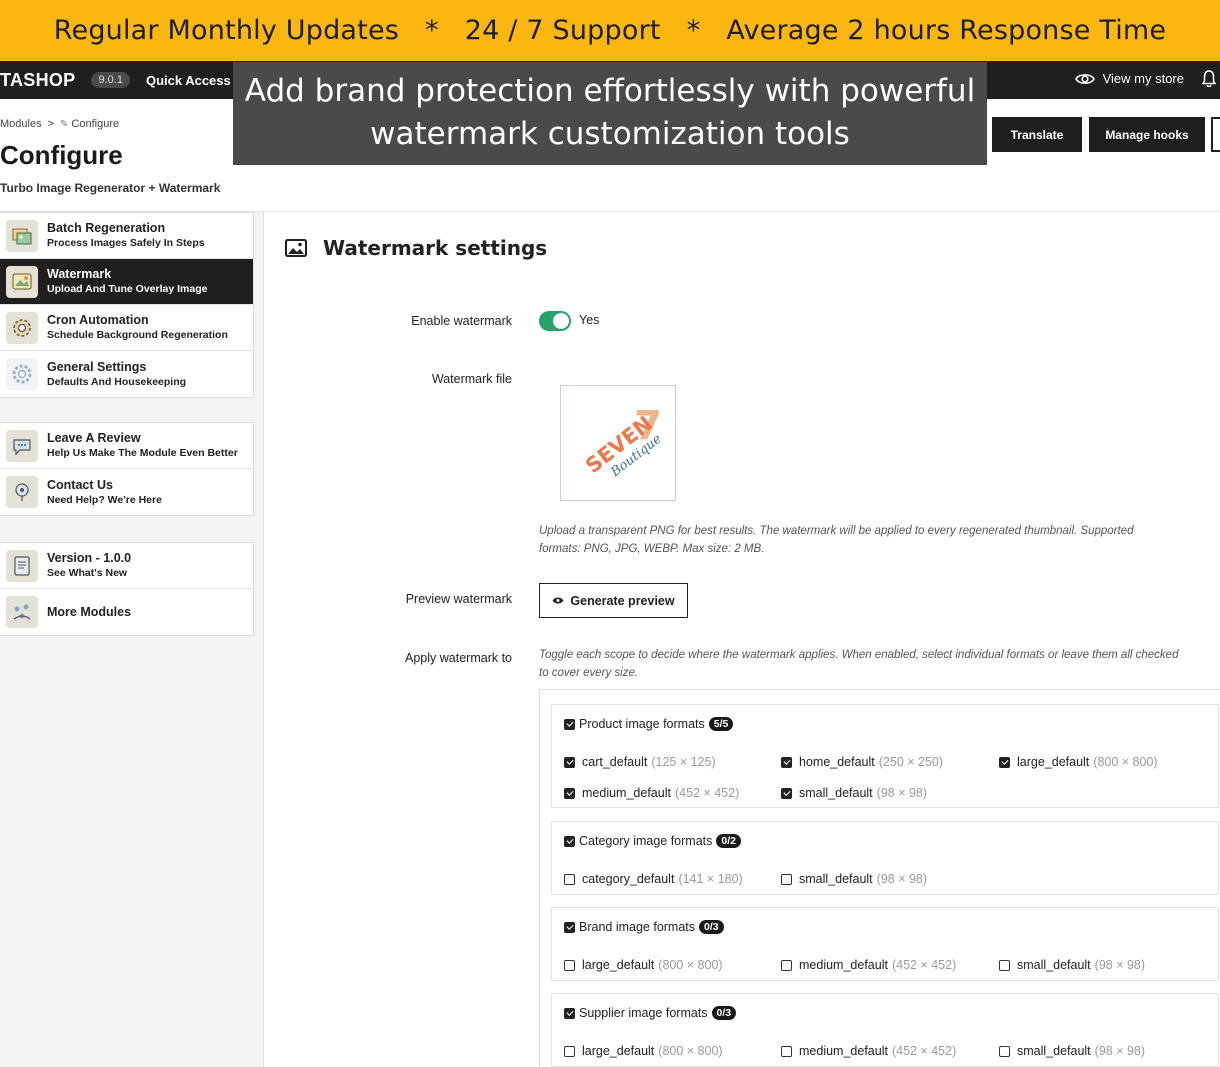 The height and width of the screenshot is (1067, 1220). Describe the element at coordinates (126, 612) in the screenshot. I see `sidebar-item-more-modules: More Modules` at that location.